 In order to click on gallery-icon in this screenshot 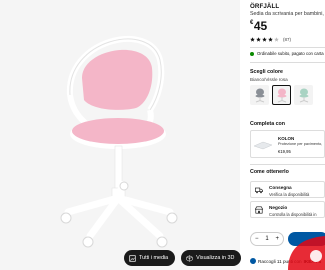, I will do `click(132, 258)`.